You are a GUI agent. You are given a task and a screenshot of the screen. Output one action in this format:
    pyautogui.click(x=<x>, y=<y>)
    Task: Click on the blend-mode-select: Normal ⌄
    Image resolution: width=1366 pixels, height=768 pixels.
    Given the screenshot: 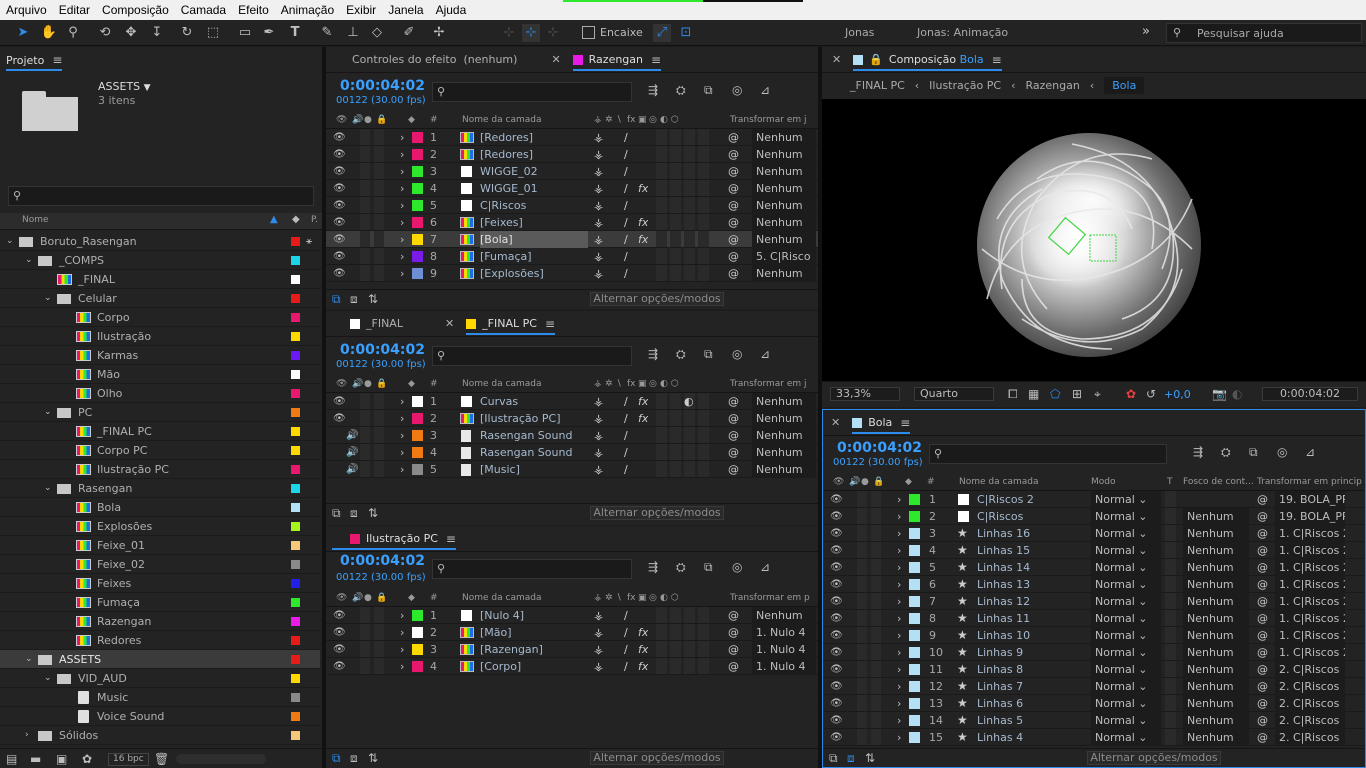 What is the action you would take?
    pyautogui.click(x=1126, y=584)
    